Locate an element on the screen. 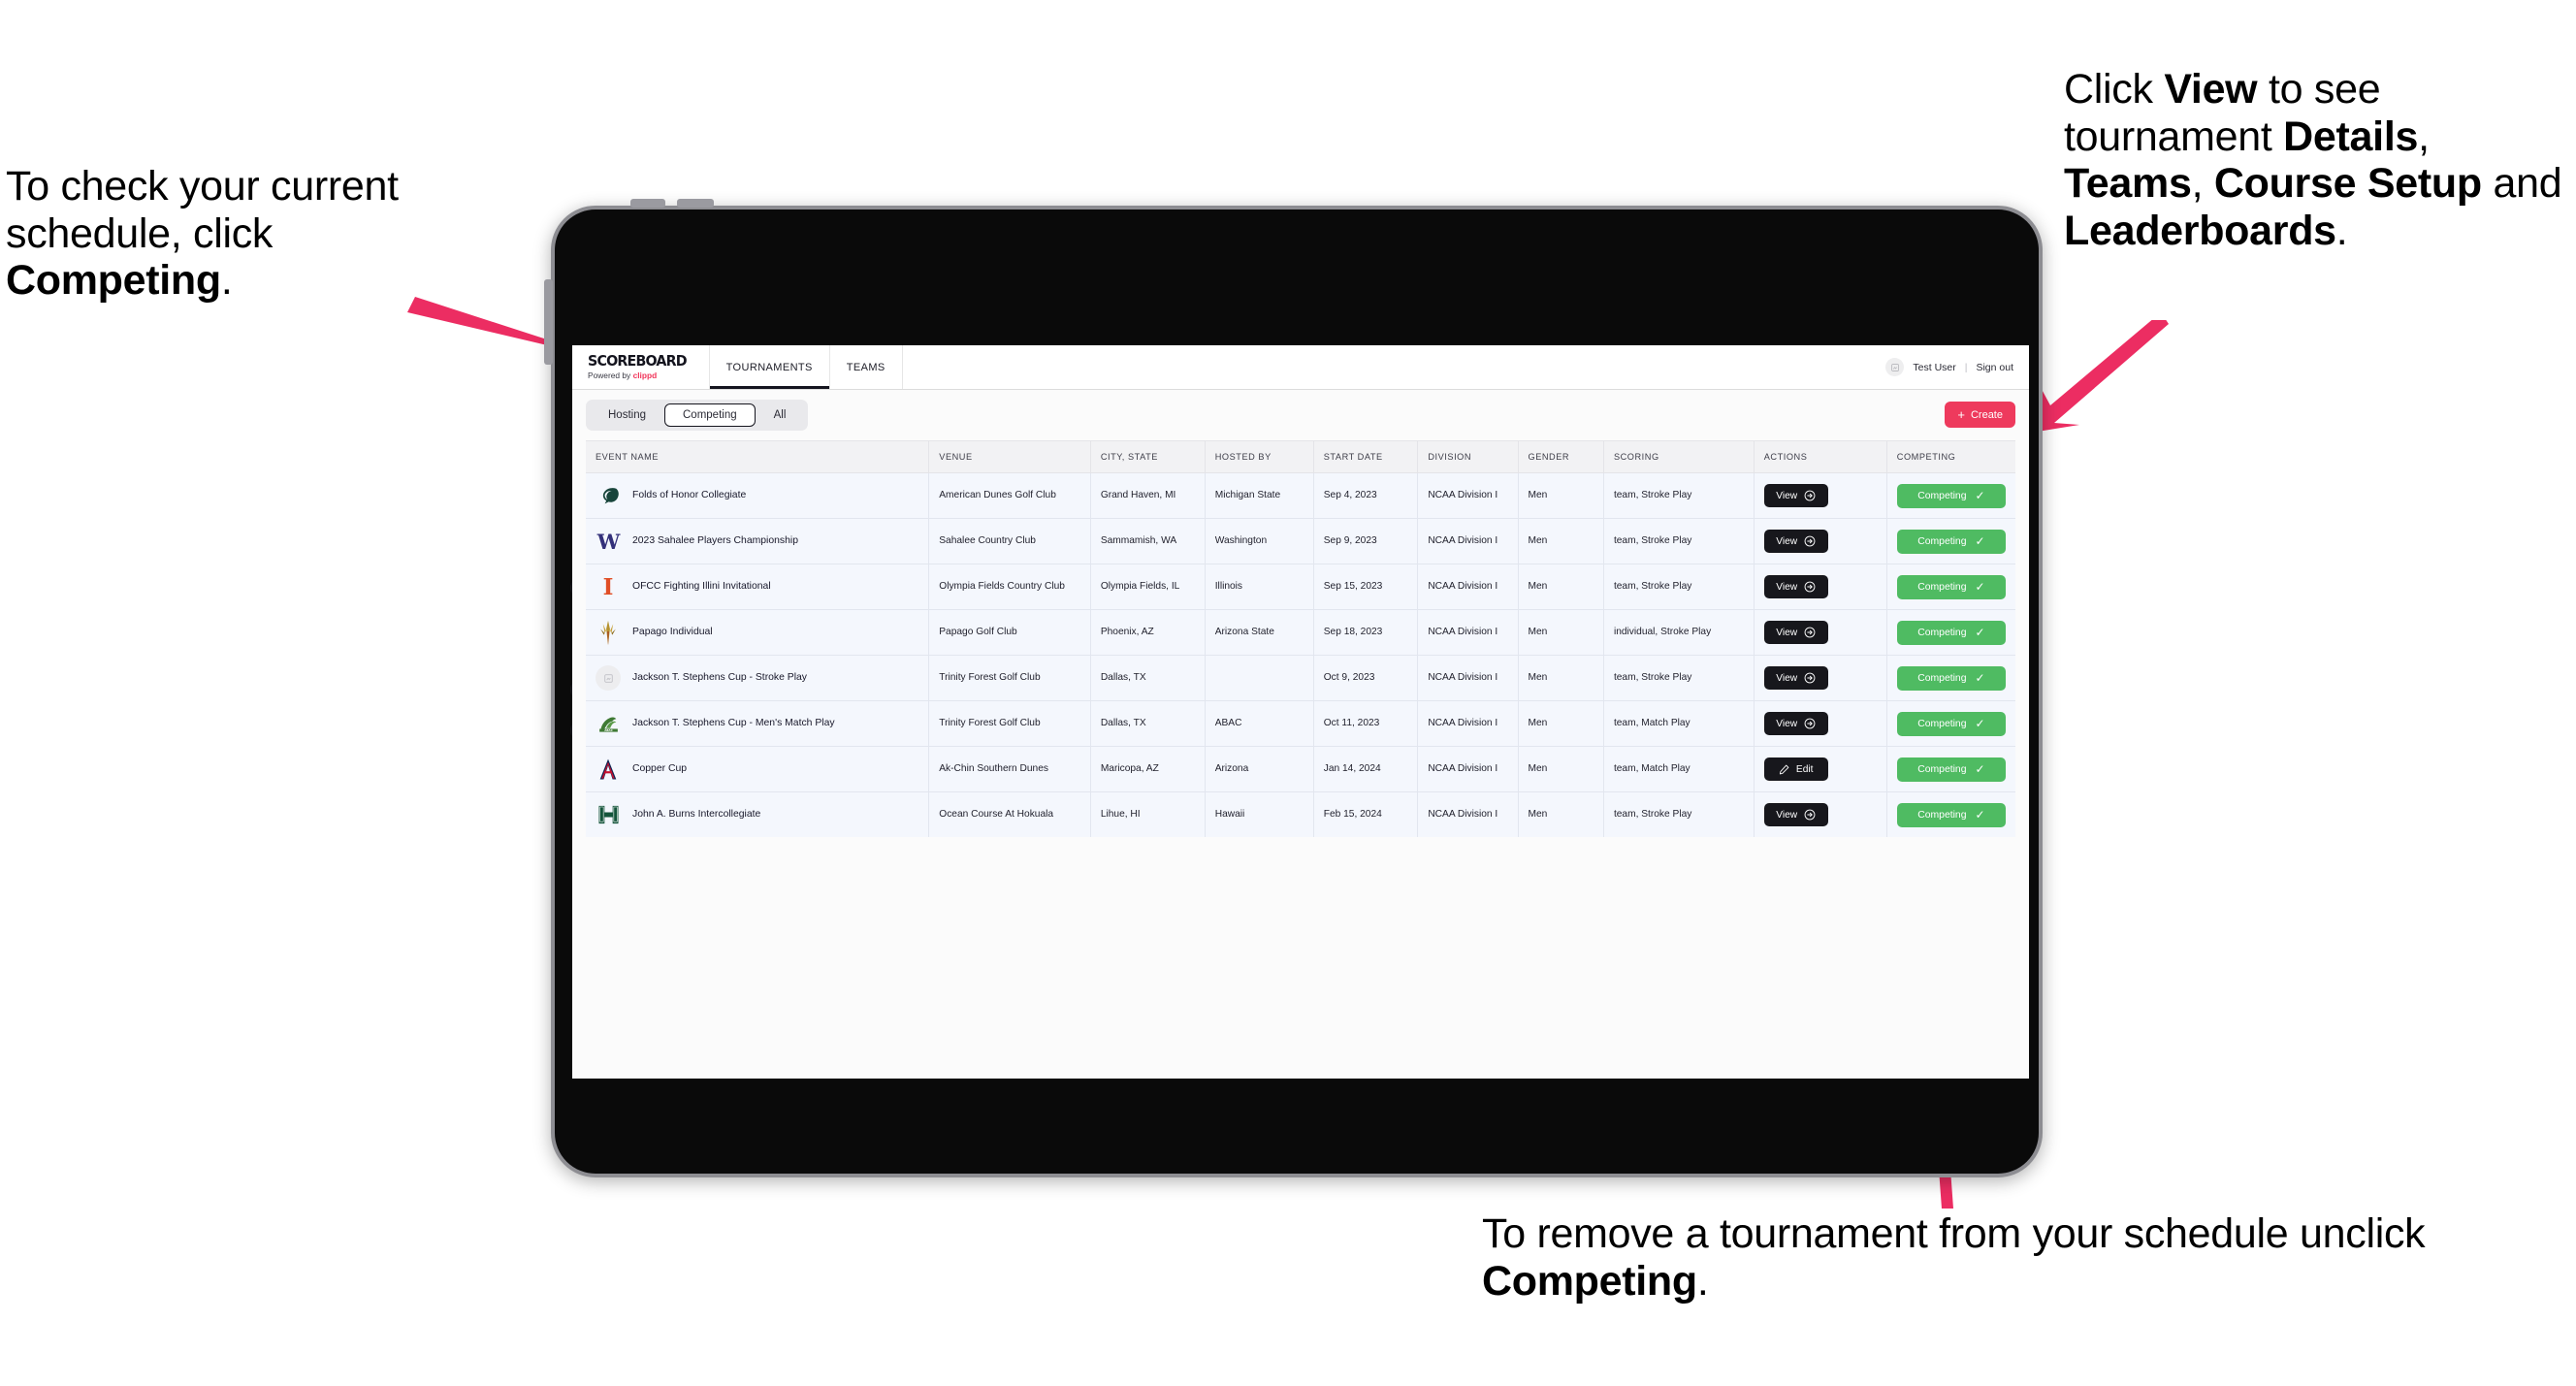 Image resolution: width=2576 pixels, height=1386 pixels. cell-scoring: team, Match Play is located at coordinates (1679, 769).